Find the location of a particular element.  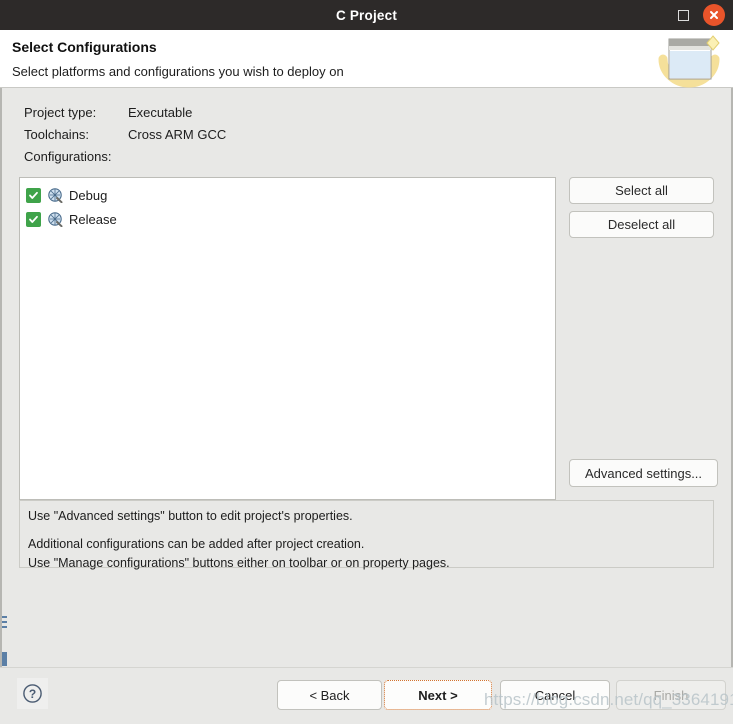

list-item: Release is located at coordinates (287, 219).